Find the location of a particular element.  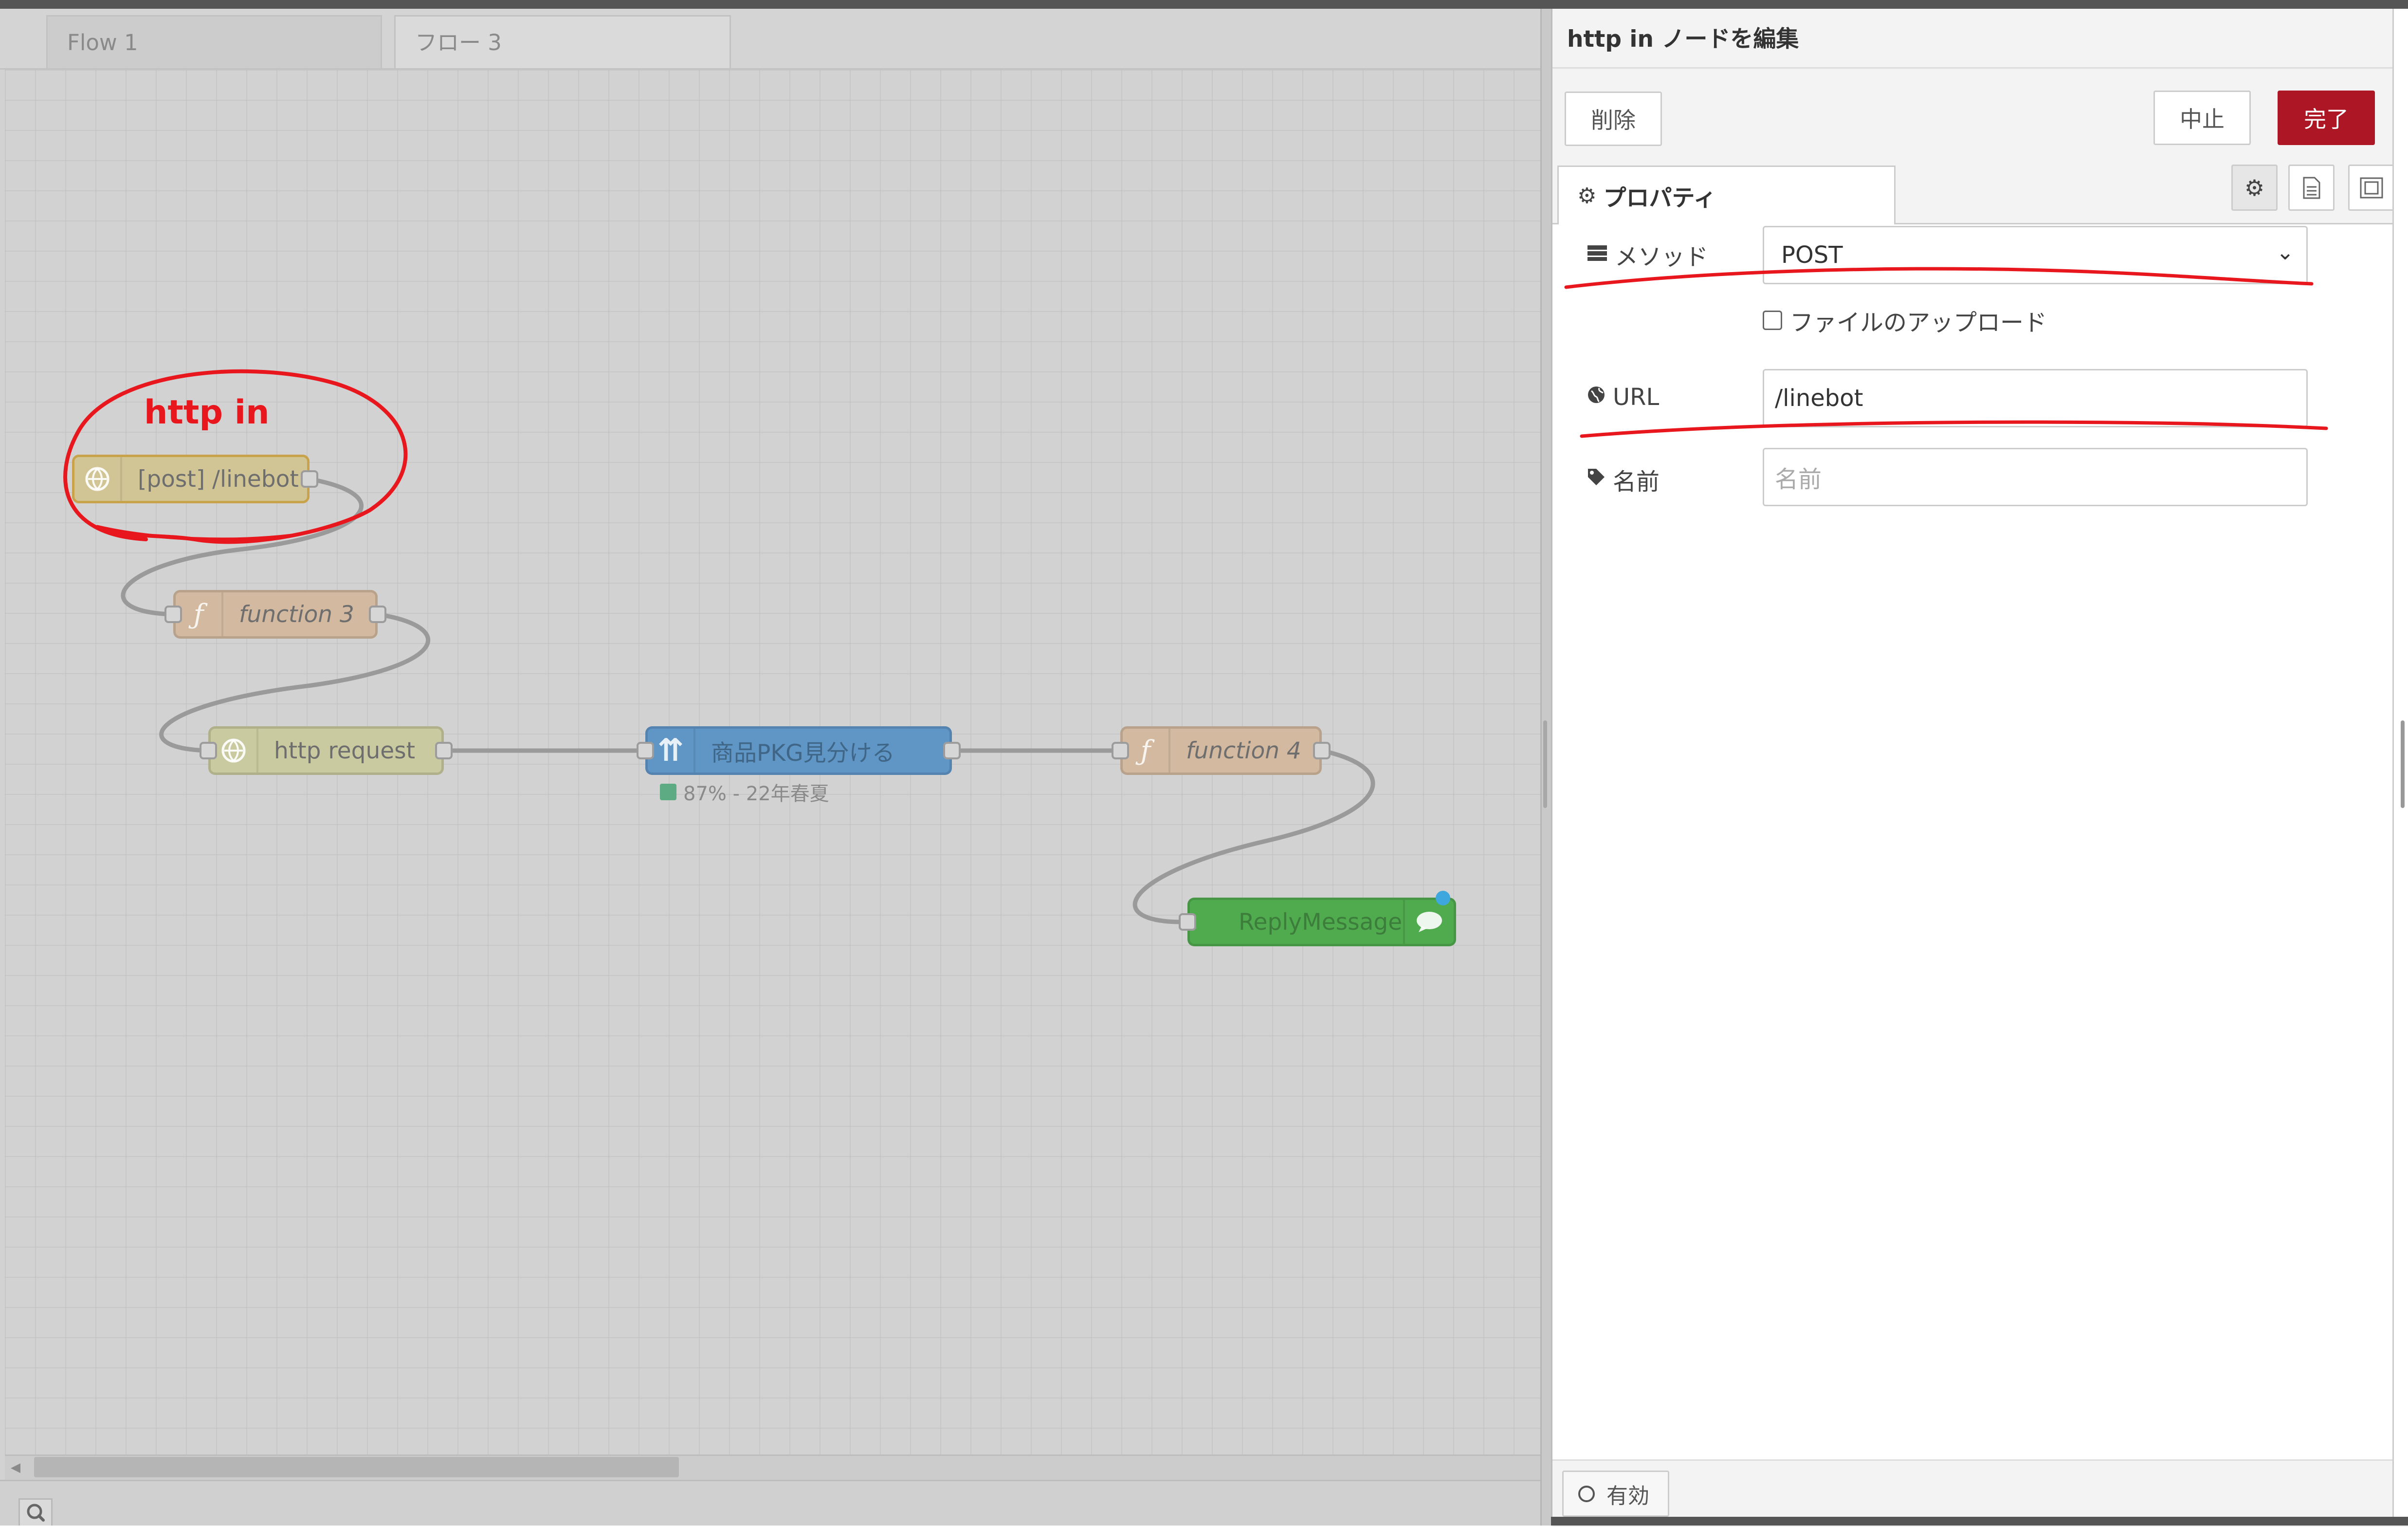

right-splitter-handle is located at coordinates (2403, 764).